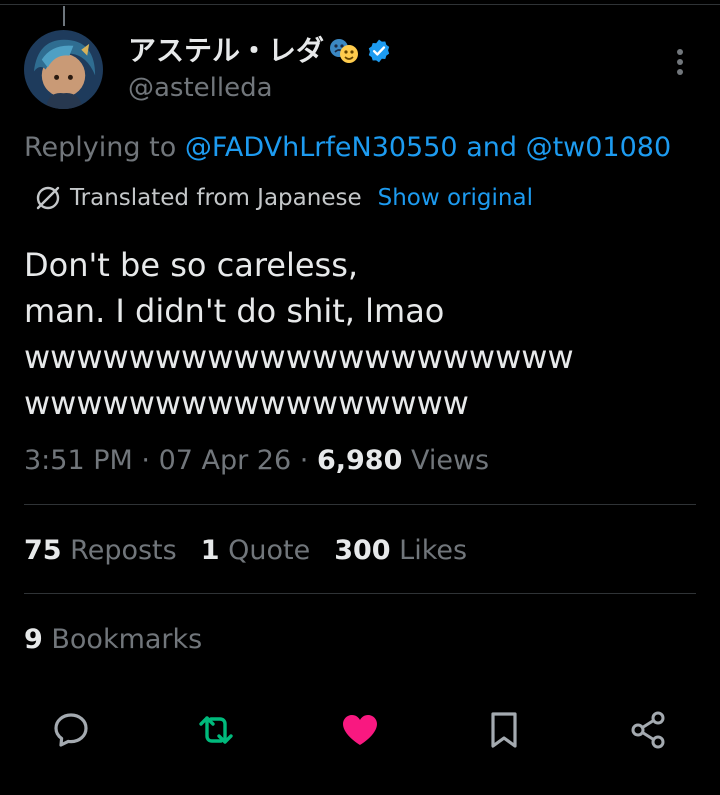  Describe the element at coordinates (210, 550) in the screenshot. I see `quotes-count: 1` at that location.